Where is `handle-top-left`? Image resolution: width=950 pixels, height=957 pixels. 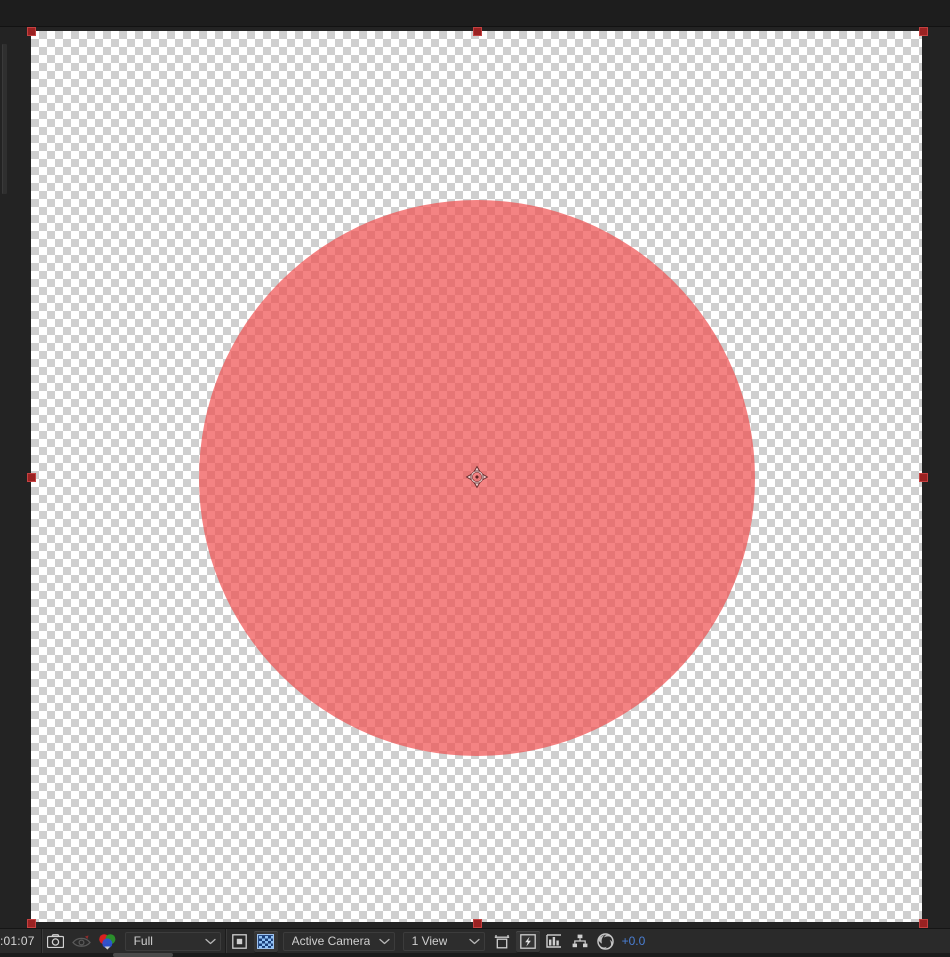
handle-top-left is located at coordinates (31, 31).